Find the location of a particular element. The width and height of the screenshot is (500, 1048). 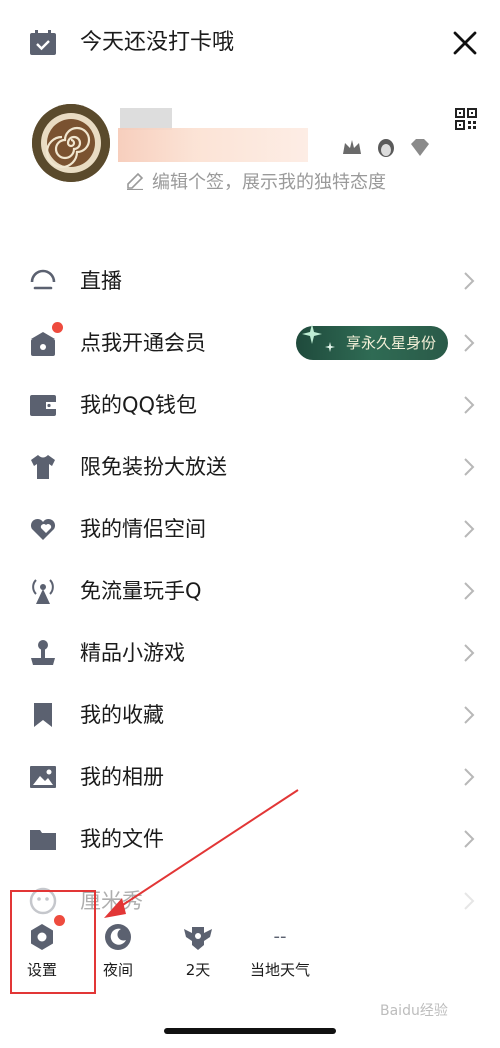

qr-code-icon is located at coordinates (466, 119).